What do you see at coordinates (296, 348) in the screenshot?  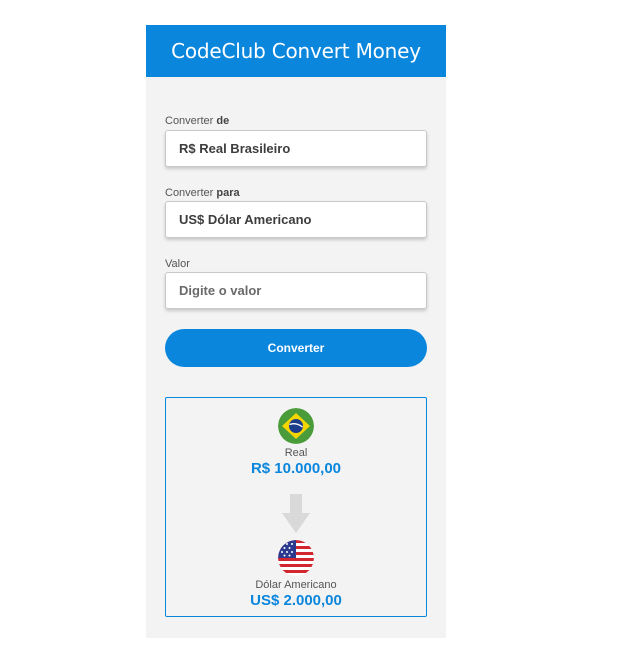 I see `convert-button: Converter` at bounding box center [296, 348].